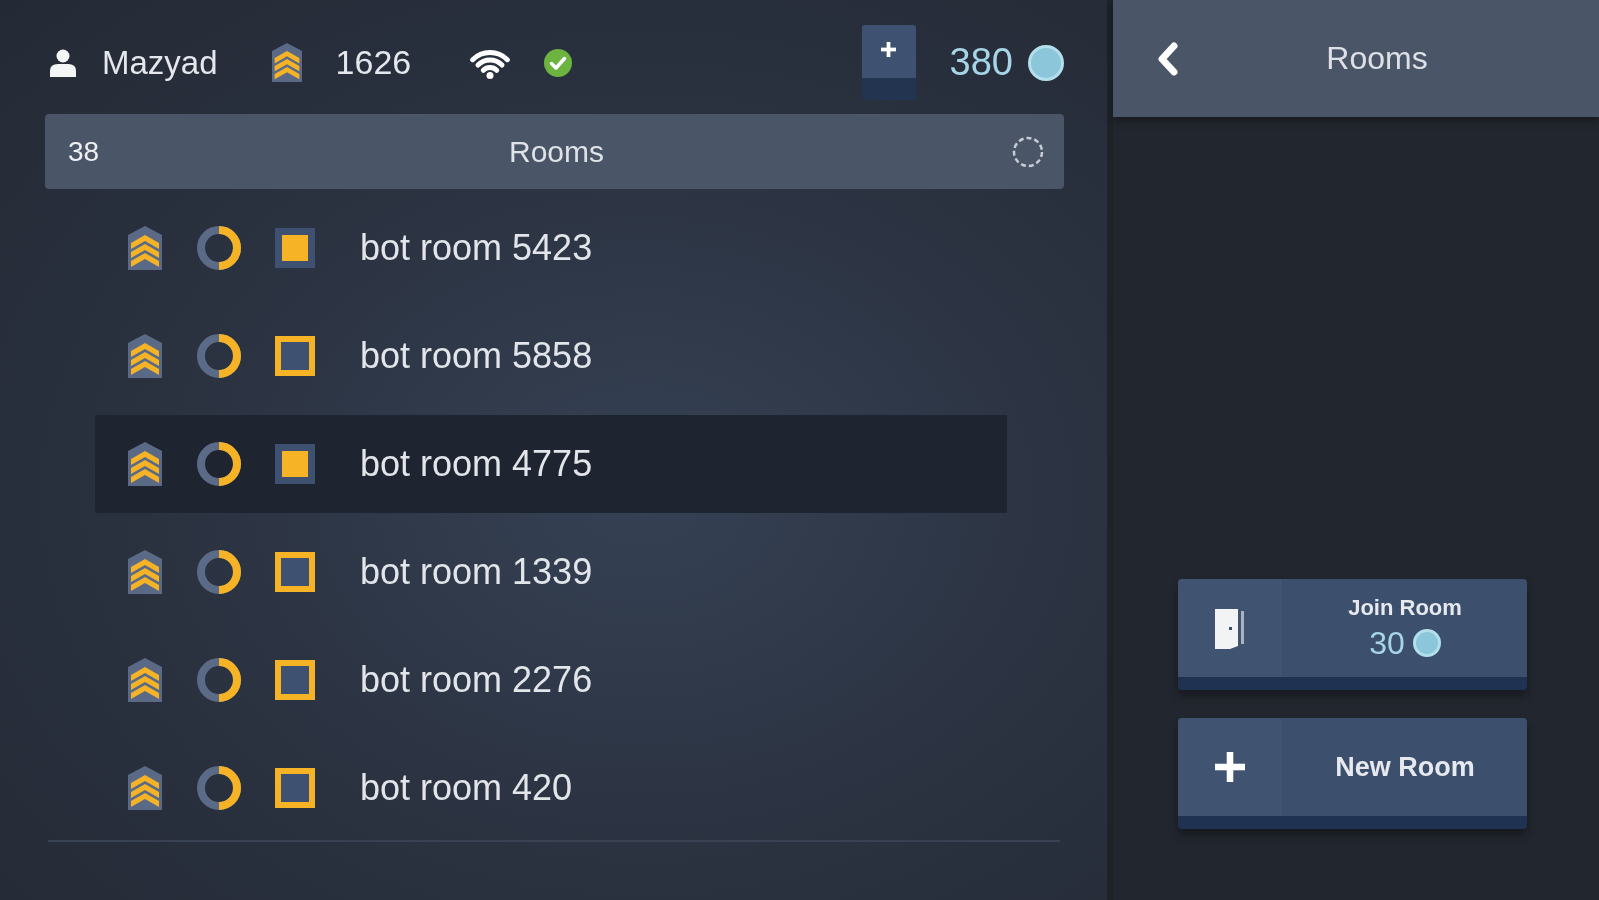 Image resolution: width=1599 pixels, height=900 pixels. I want to click on room-name: bot room 5423, so click(476, 248).